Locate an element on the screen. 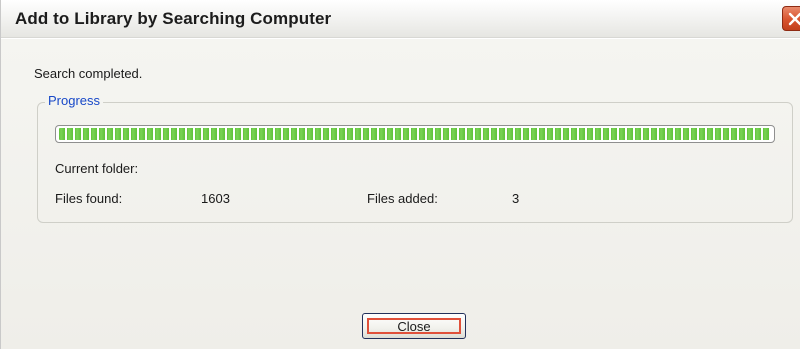 Image resolution: width=800 pixels, height=349 pixels. close-button-label: Close is located at coordinates (414, 326).